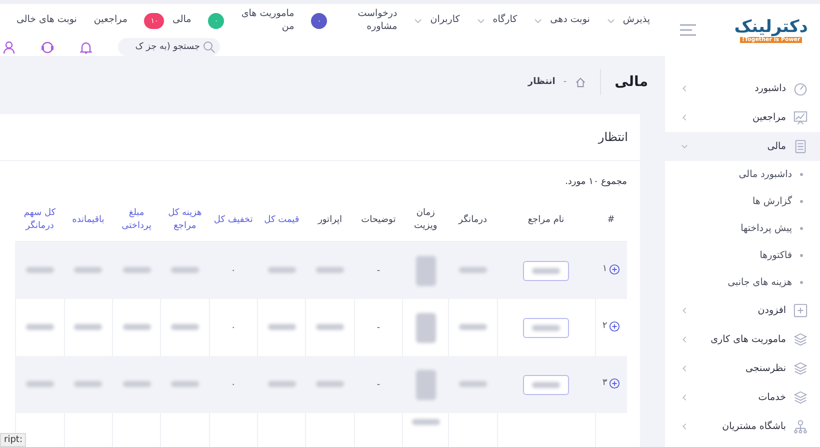 The height and width of the screenshot is (447, 820). What do you see at coordinates (776, 255) in the screenshot?
I see `submenu-item: فاکتورها` at bounding box center [776, 255].